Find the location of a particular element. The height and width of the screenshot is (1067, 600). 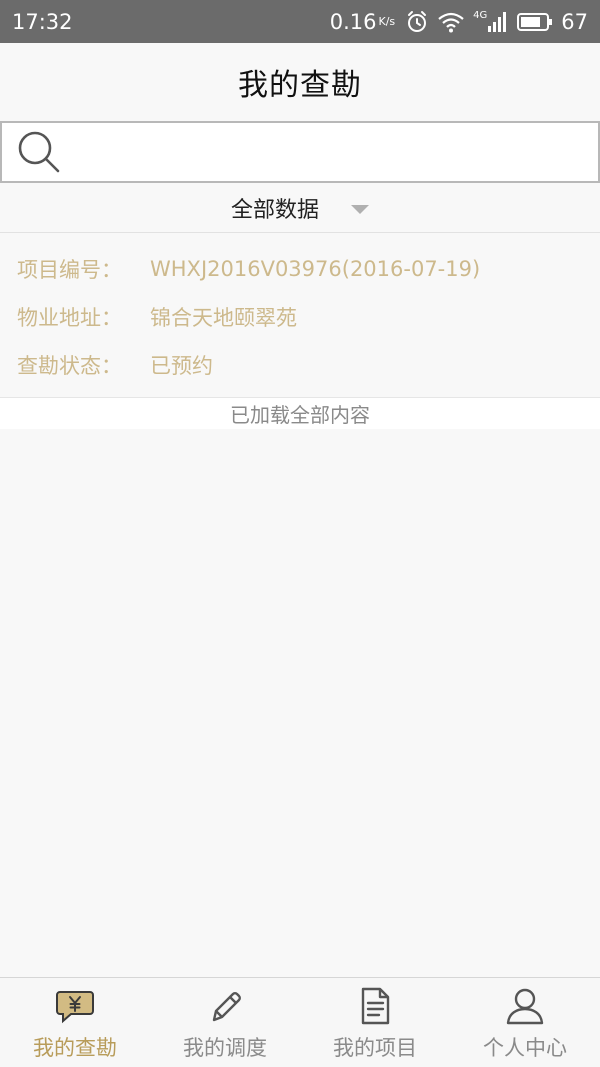

list-end-footer: 已加载全部内容 is located at coordinates (300, 413).